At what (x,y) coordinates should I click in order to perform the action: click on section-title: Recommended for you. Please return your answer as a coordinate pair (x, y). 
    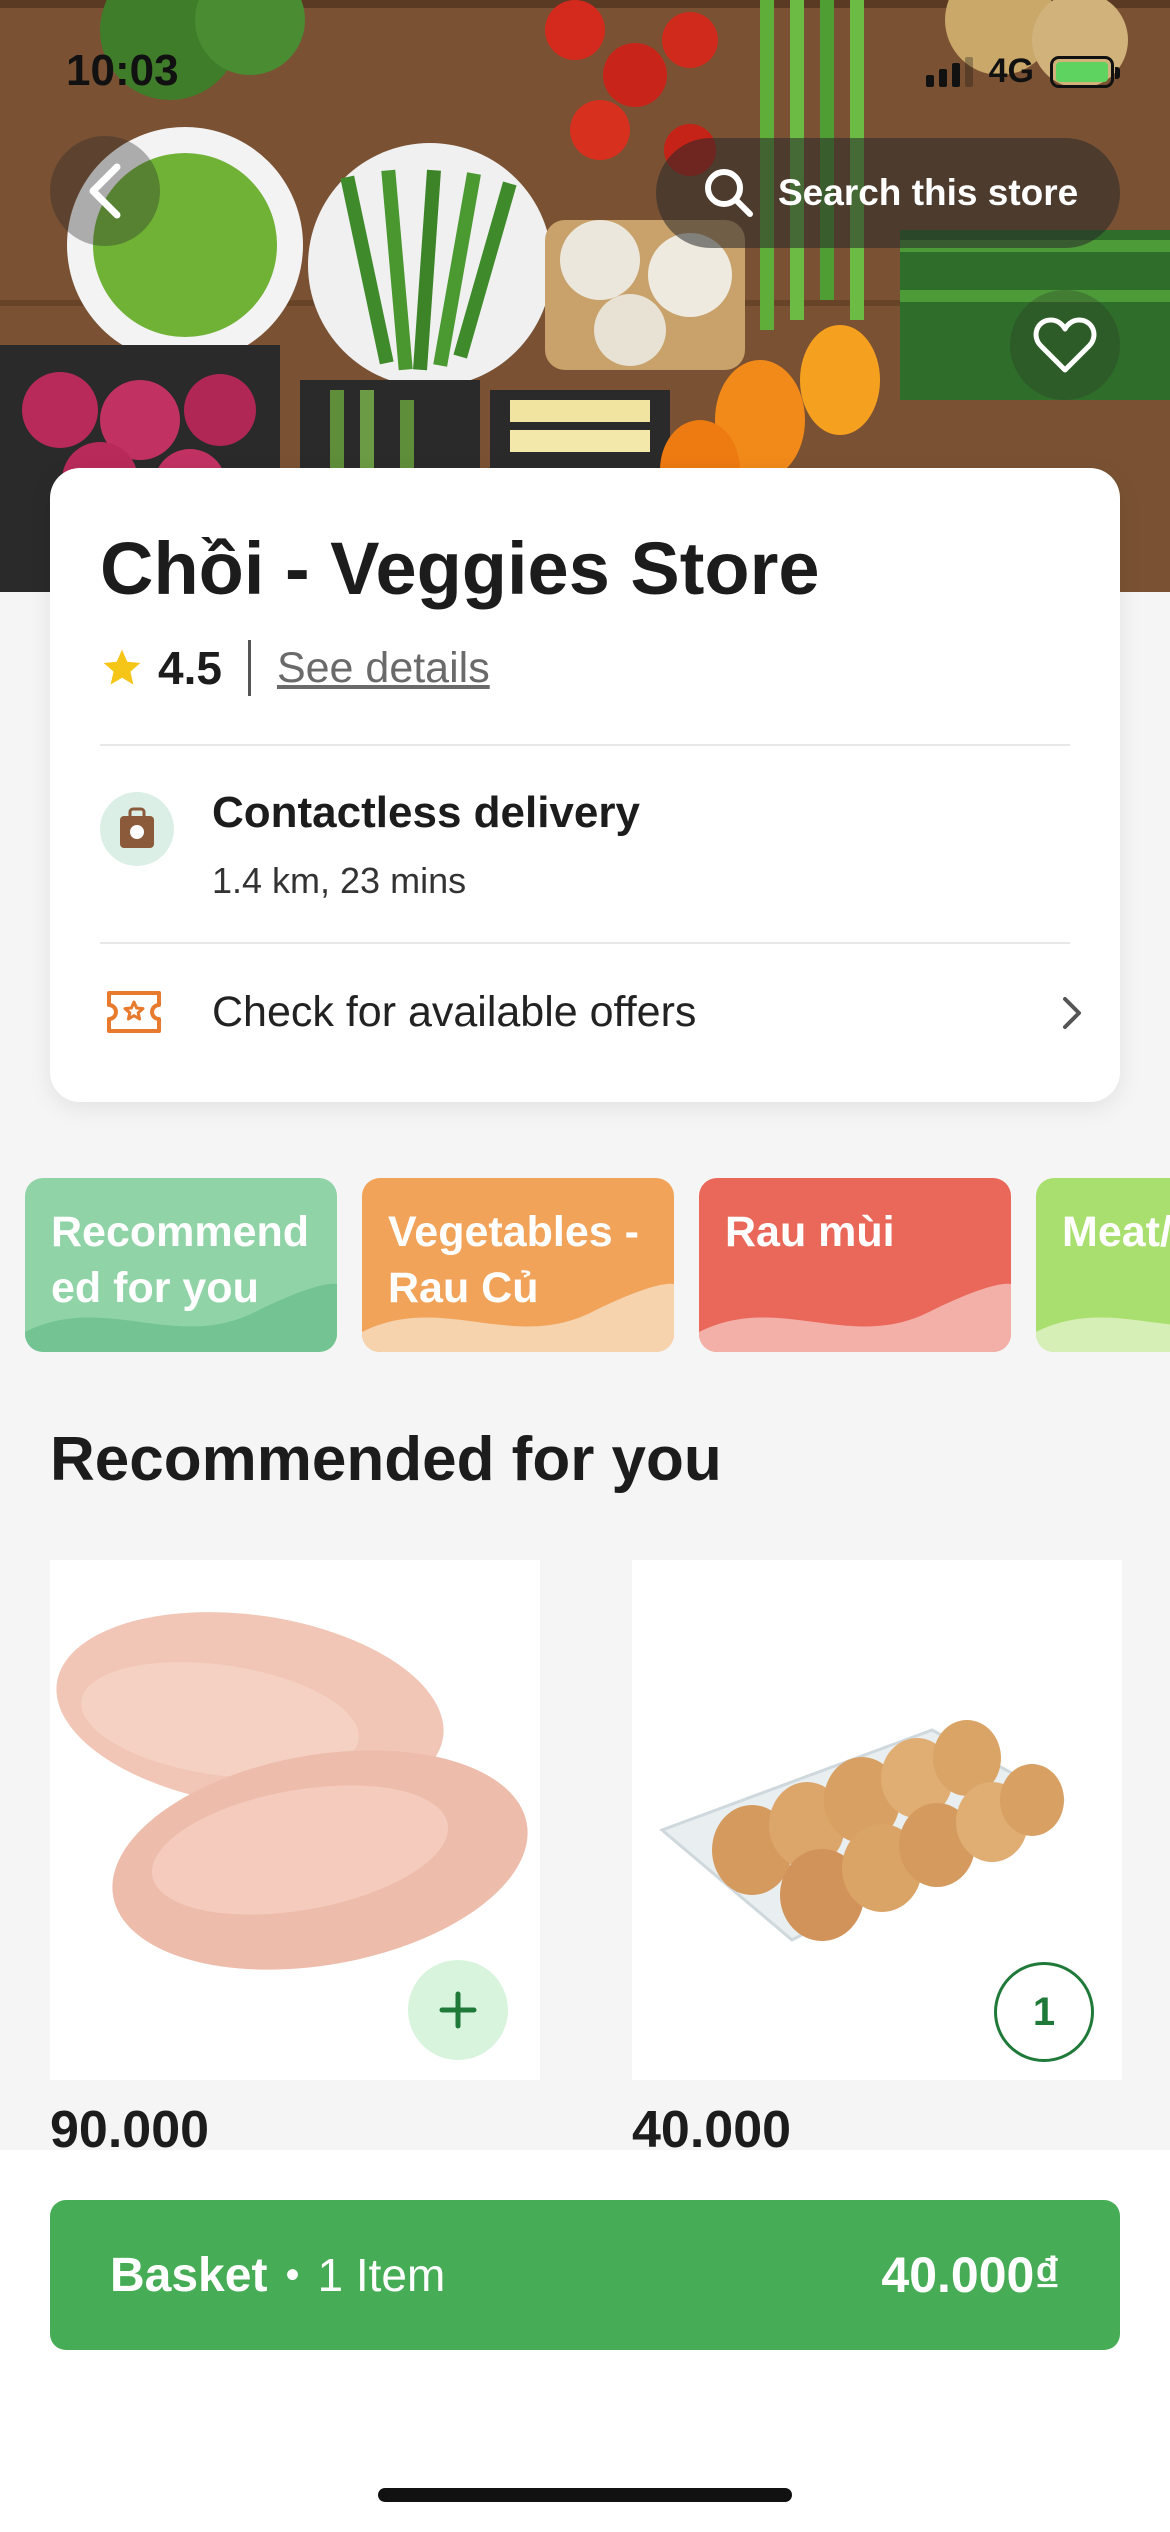
    Looking at the image, I should click on (386, 1459).